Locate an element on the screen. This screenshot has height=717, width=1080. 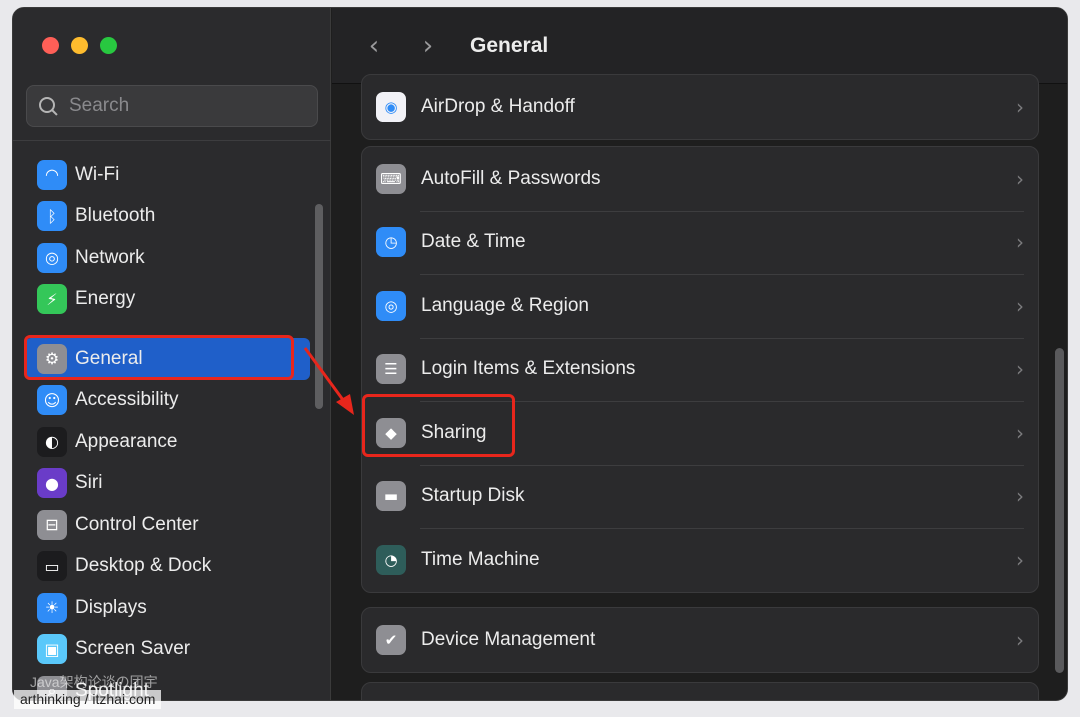
sidebar-item-wi-fi: ◠ Wi-Fi is located at coordinates (167, 175).